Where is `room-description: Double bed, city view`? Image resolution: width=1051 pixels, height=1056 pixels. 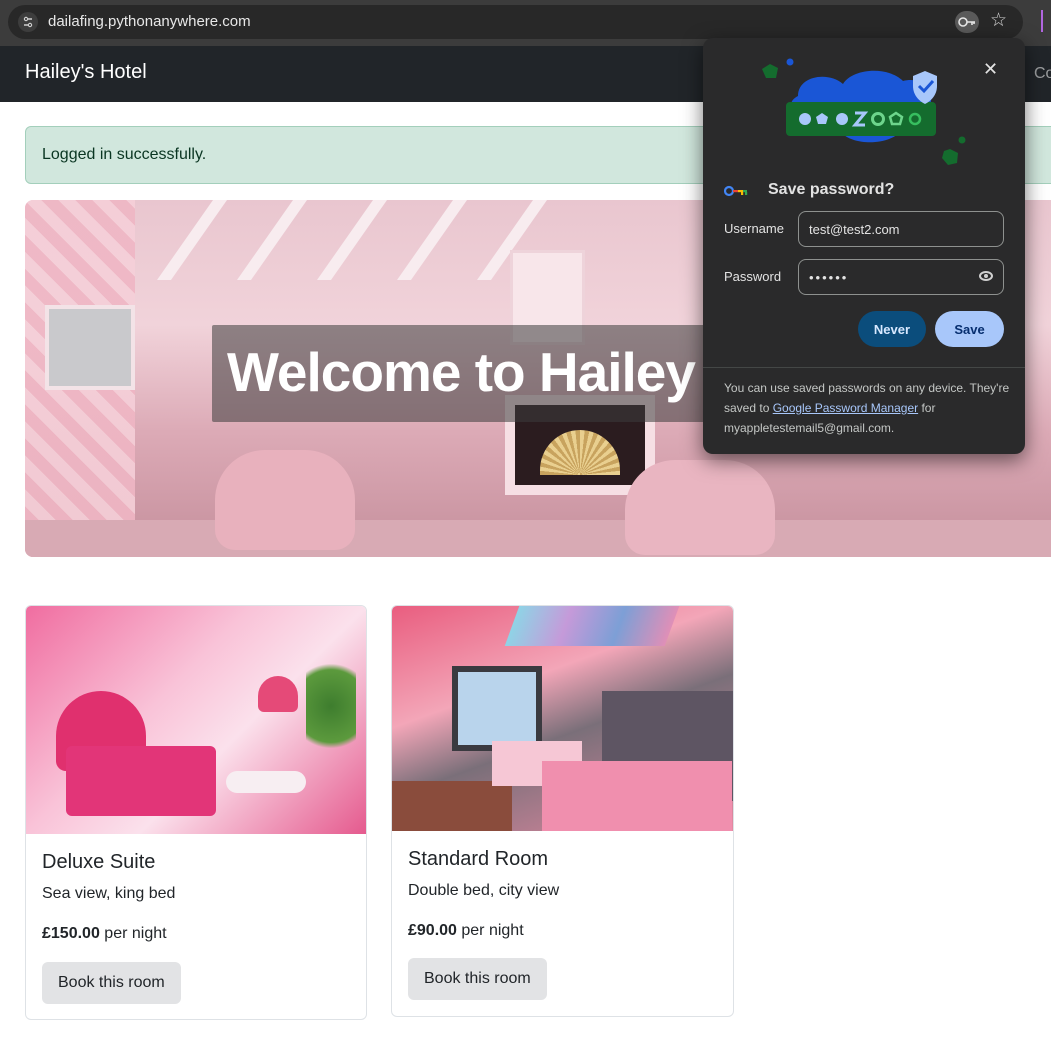 room-description: Double bed, city view is located at coordinates (484, 890).